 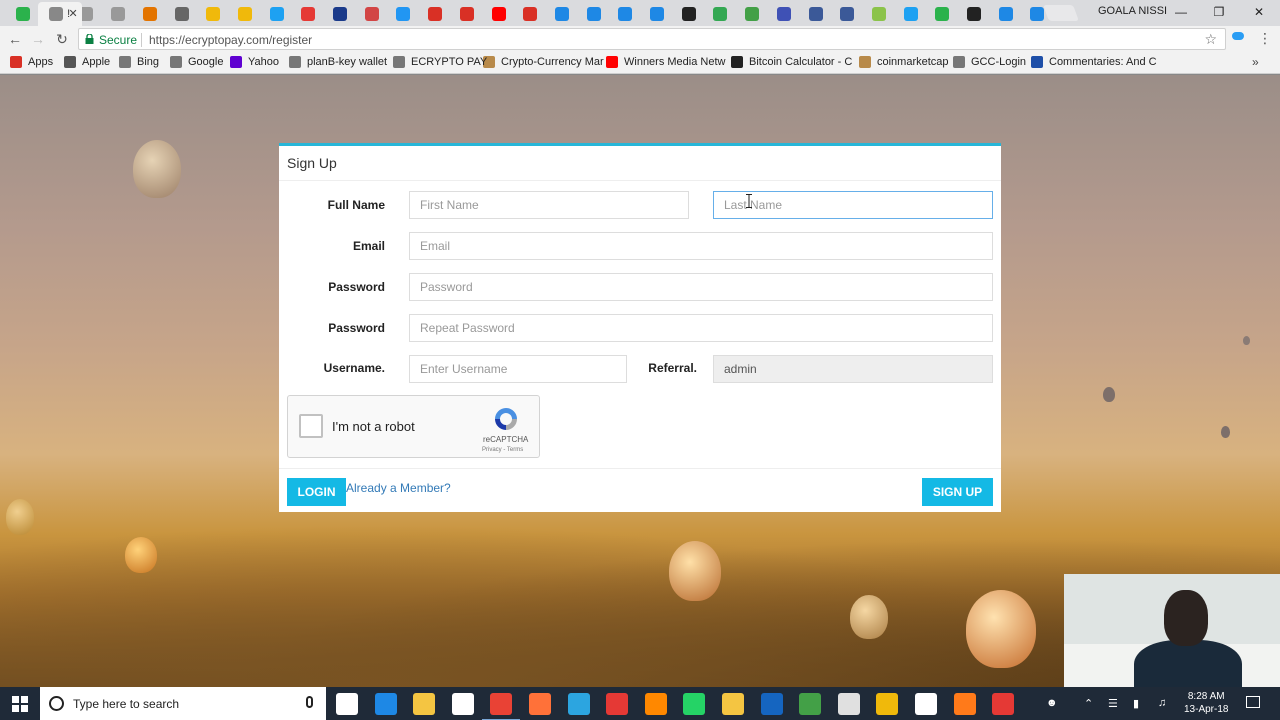 I want to click on pulse-icon, so click(x=1003, y=704).